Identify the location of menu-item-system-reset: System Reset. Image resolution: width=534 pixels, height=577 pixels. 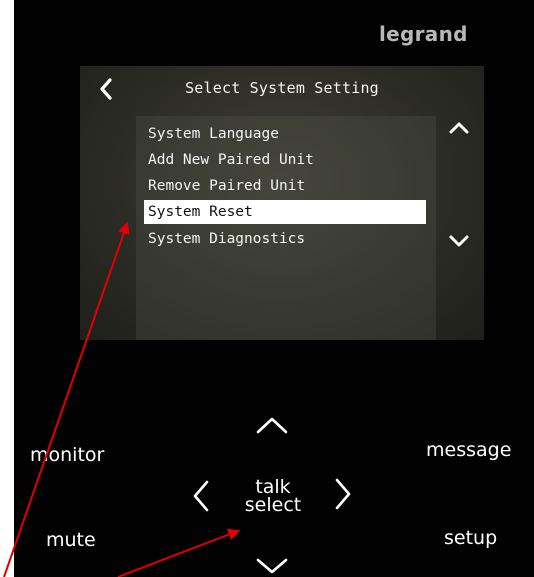
(285, 212).